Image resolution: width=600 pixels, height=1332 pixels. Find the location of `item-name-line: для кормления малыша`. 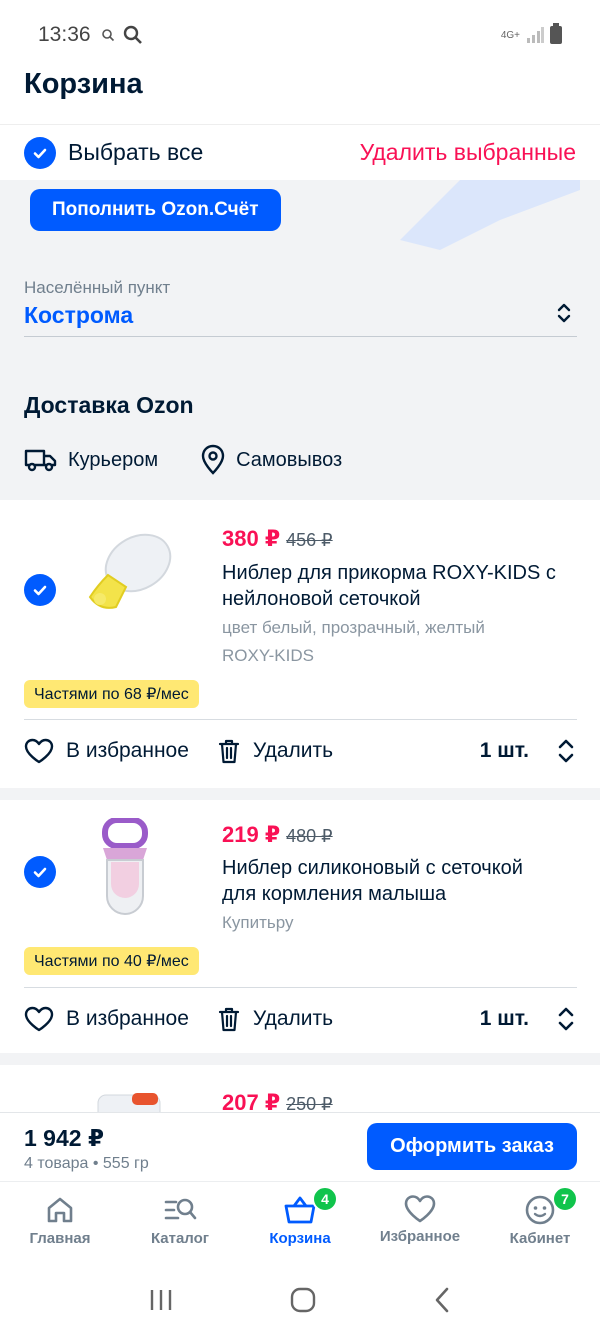

item-name-line: для кормления малыша is located at coordinates (334, 894).